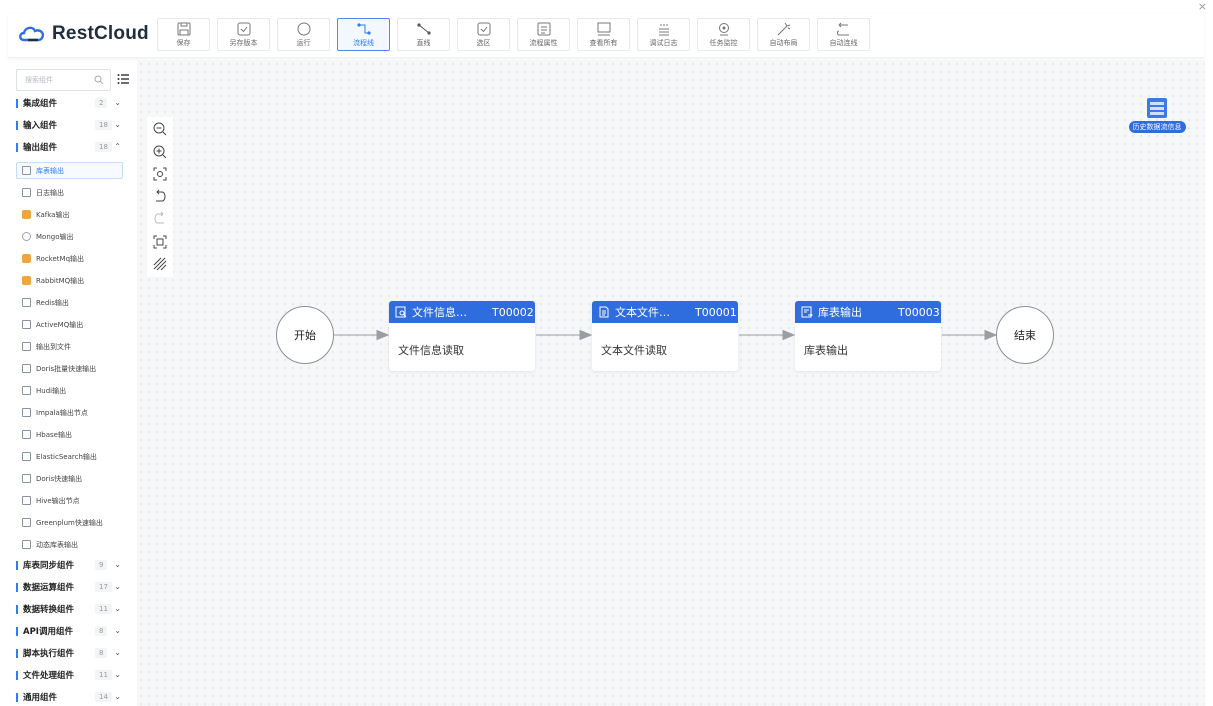 Image resolution: width=1213 pixels, height=706 pixels. I want to click on component-label: Impala输出节点, so click(62, 412).